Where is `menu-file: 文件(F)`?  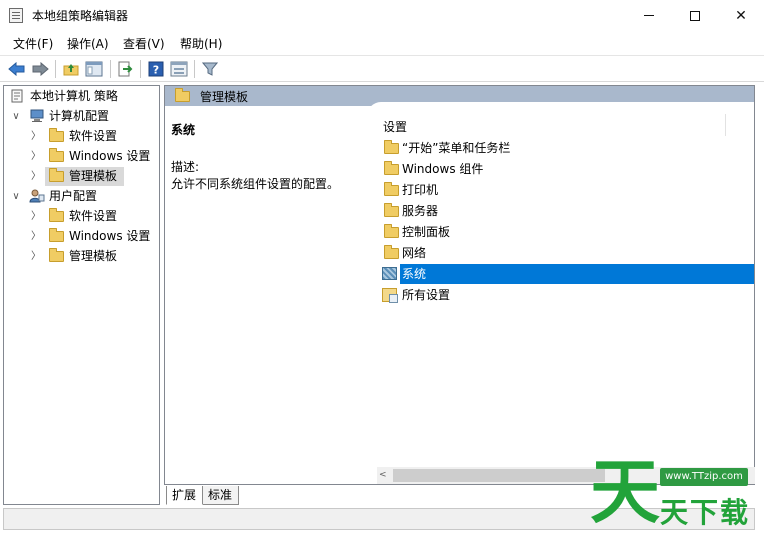
menu-file: 文件(F) is located at coordinates (33, 43).